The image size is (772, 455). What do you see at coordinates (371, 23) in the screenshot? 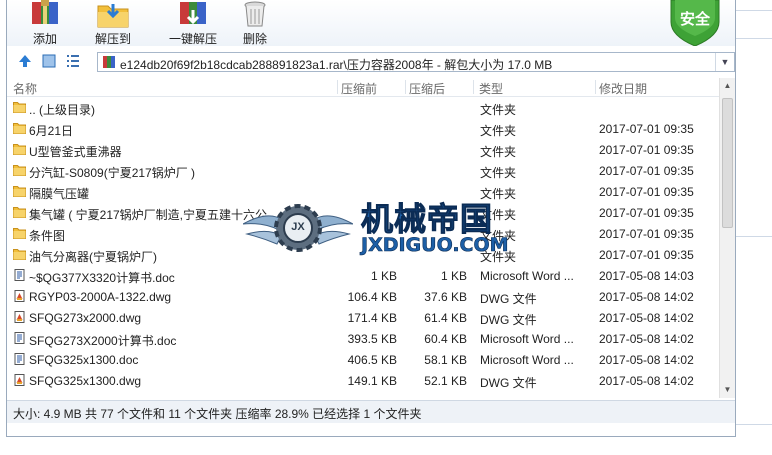
I see `toolbar: 添加 解压到 一键解压 删除 安全` at bounding box center [371, 23].